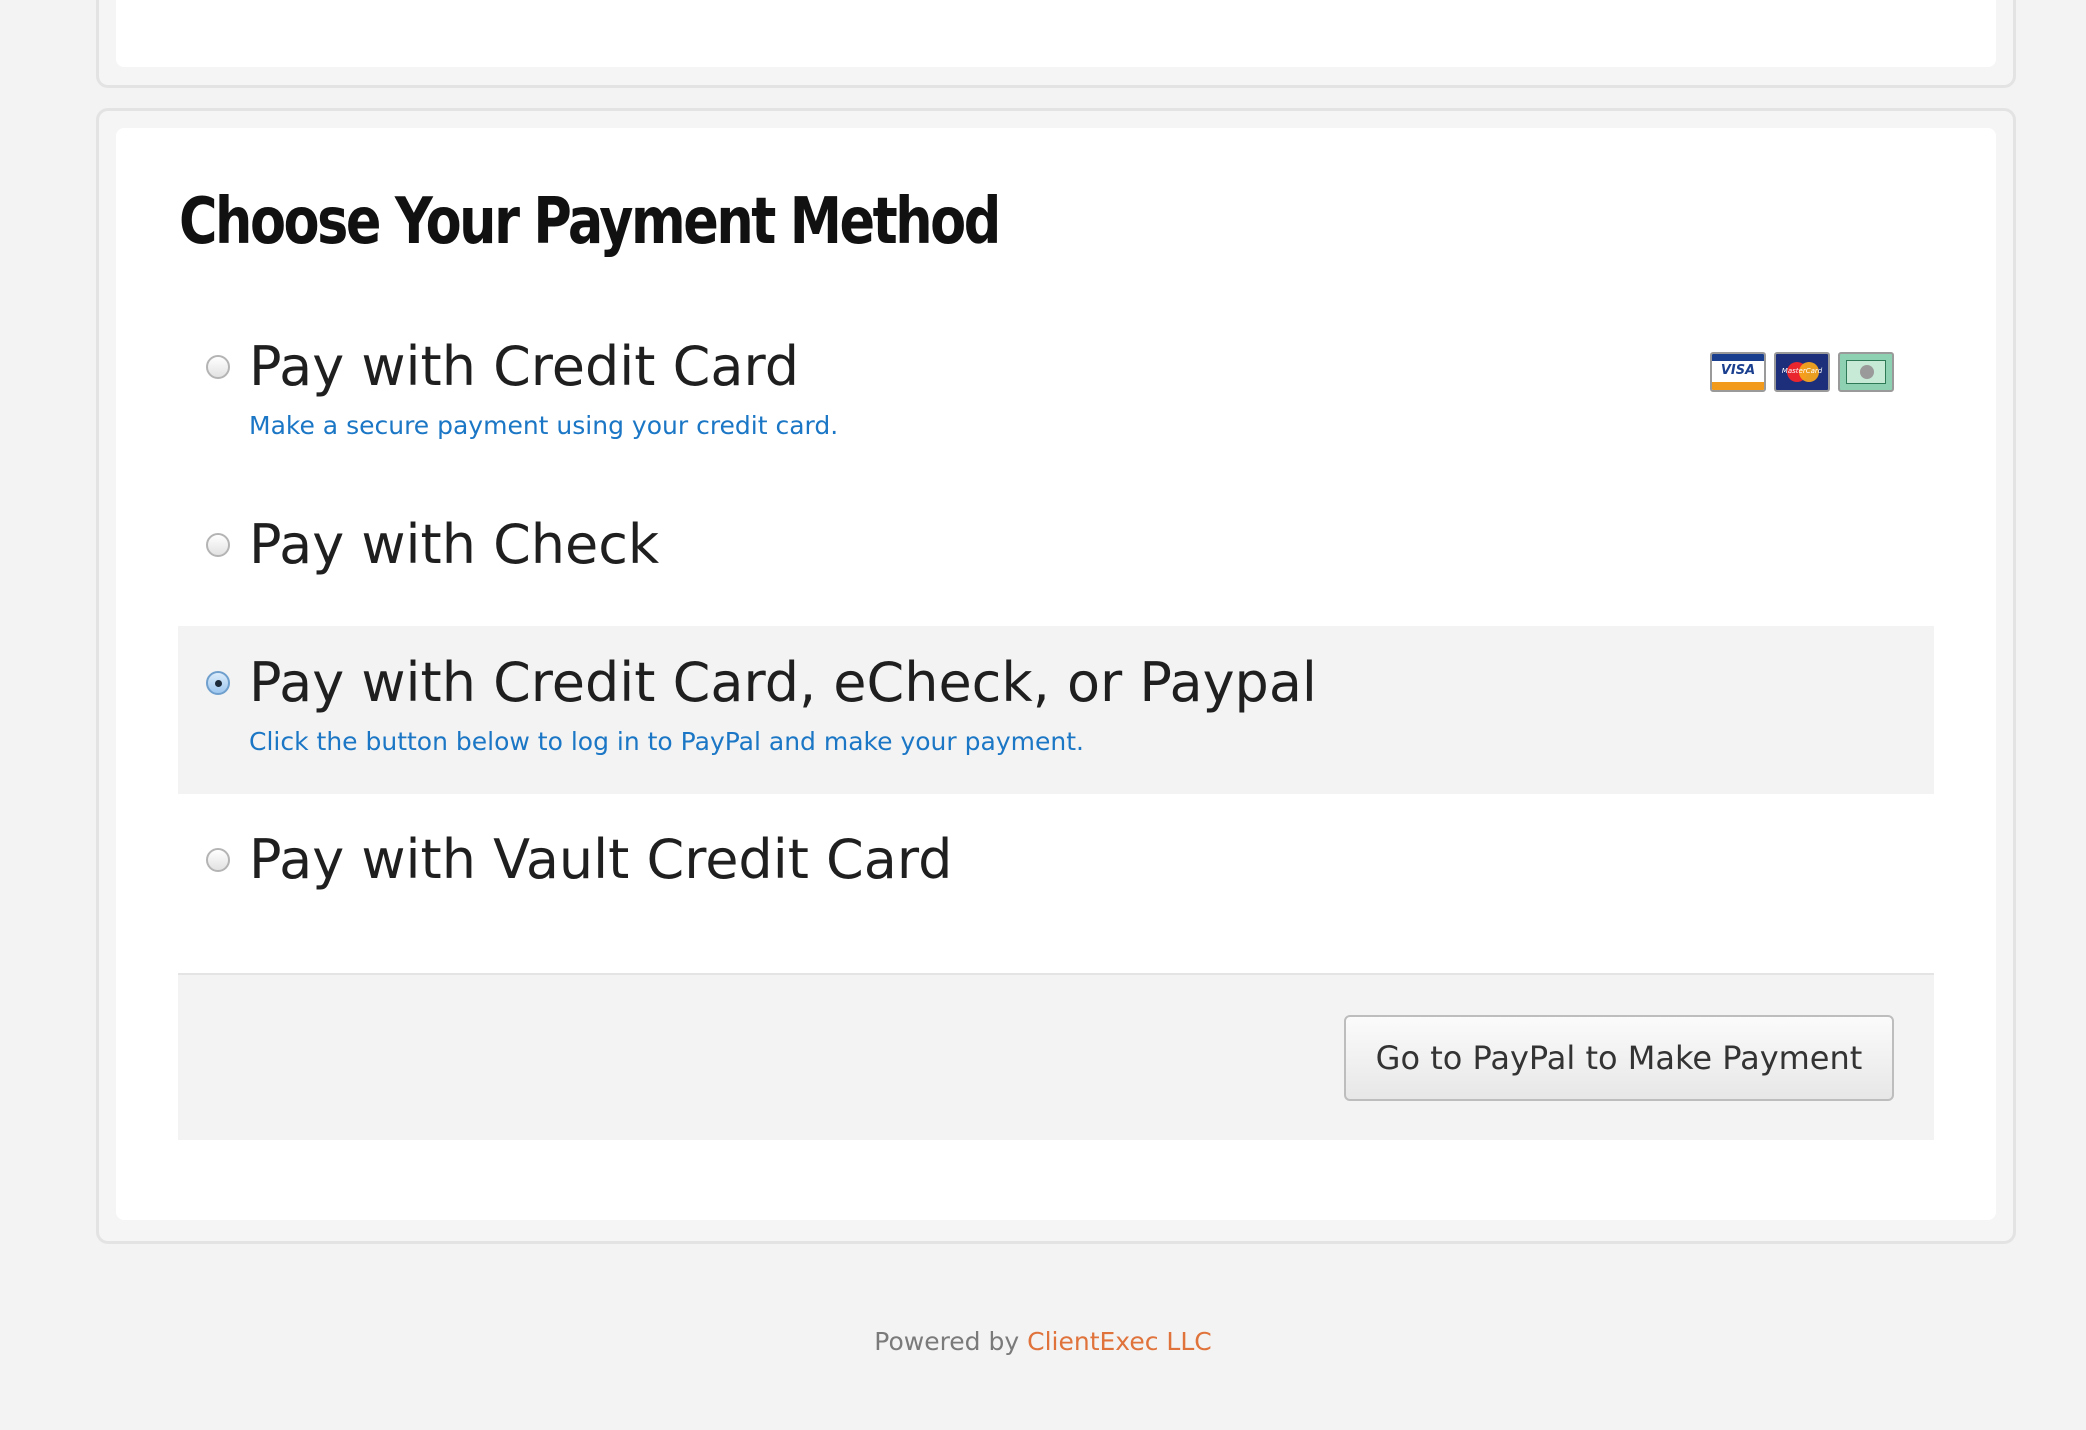 Image resolution: width=2086 pixels, height=1430 pixels. Describe the element at coordinates (524, 366) in the screenshot. I see `option-label-credit-card: Pay with Credit Card` at that location.